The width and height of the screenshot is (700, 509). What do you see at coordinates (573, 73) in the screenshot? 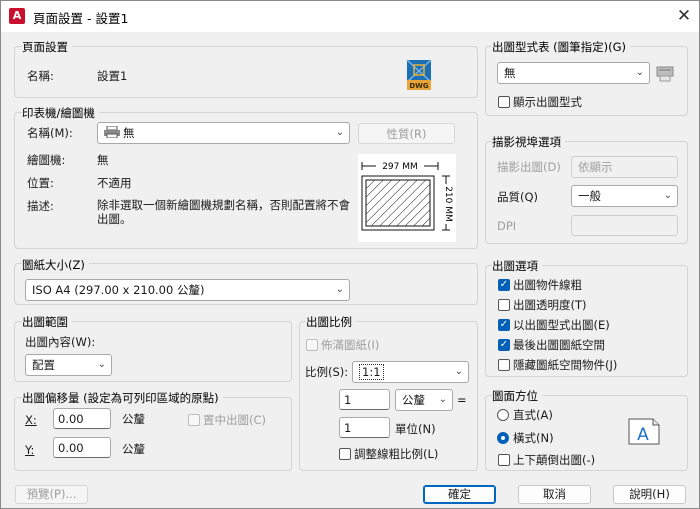
I see `plot-style-combo: 無 ⌄` at bounding box center [573, 73].